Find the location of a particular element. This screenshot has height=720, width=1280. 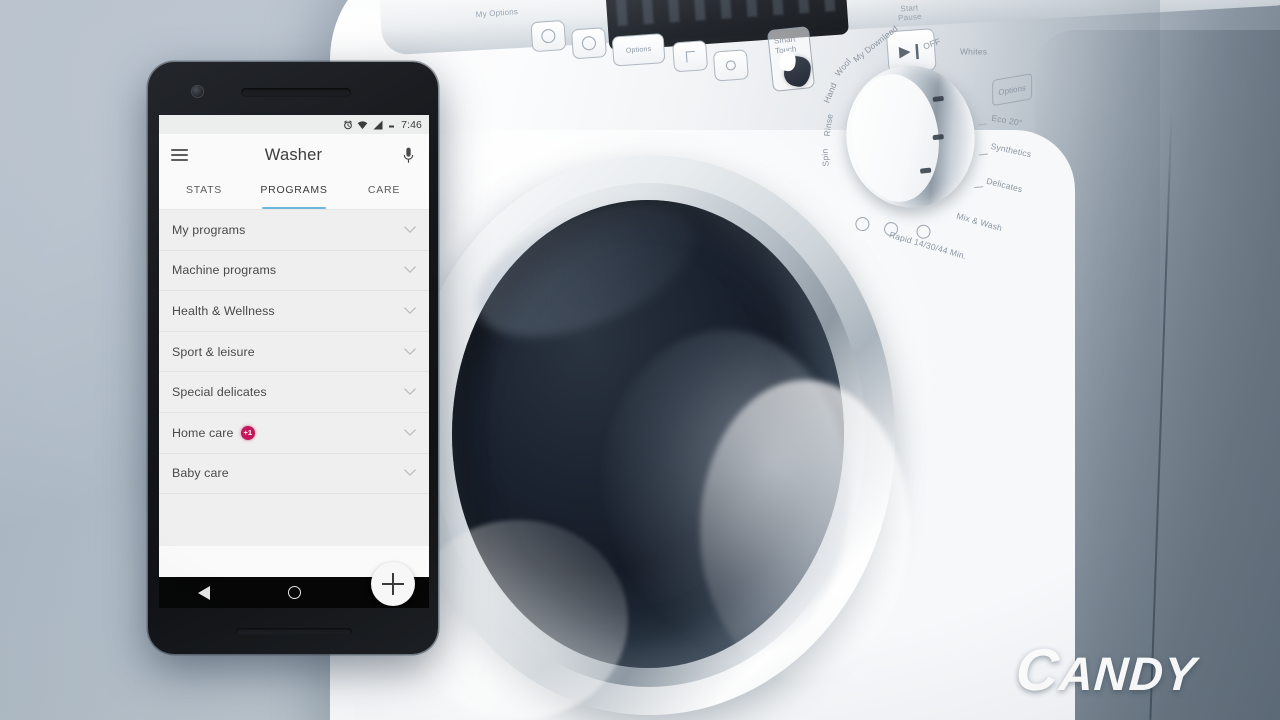

list-item-label: My programs is located at coordinates (209, 229).